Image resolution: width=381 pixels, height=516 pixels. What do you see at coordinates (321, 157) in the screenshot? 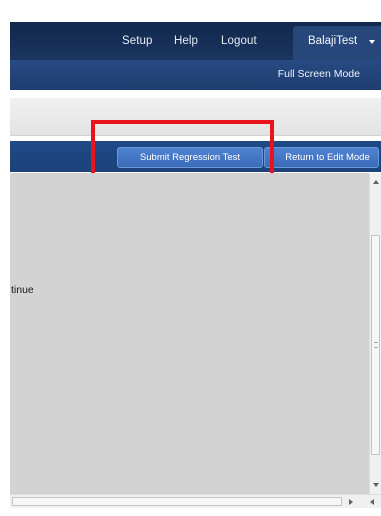
I see `return-to-edit-mode-button: Return to Edit Mode` at bounding box center [321, 157].